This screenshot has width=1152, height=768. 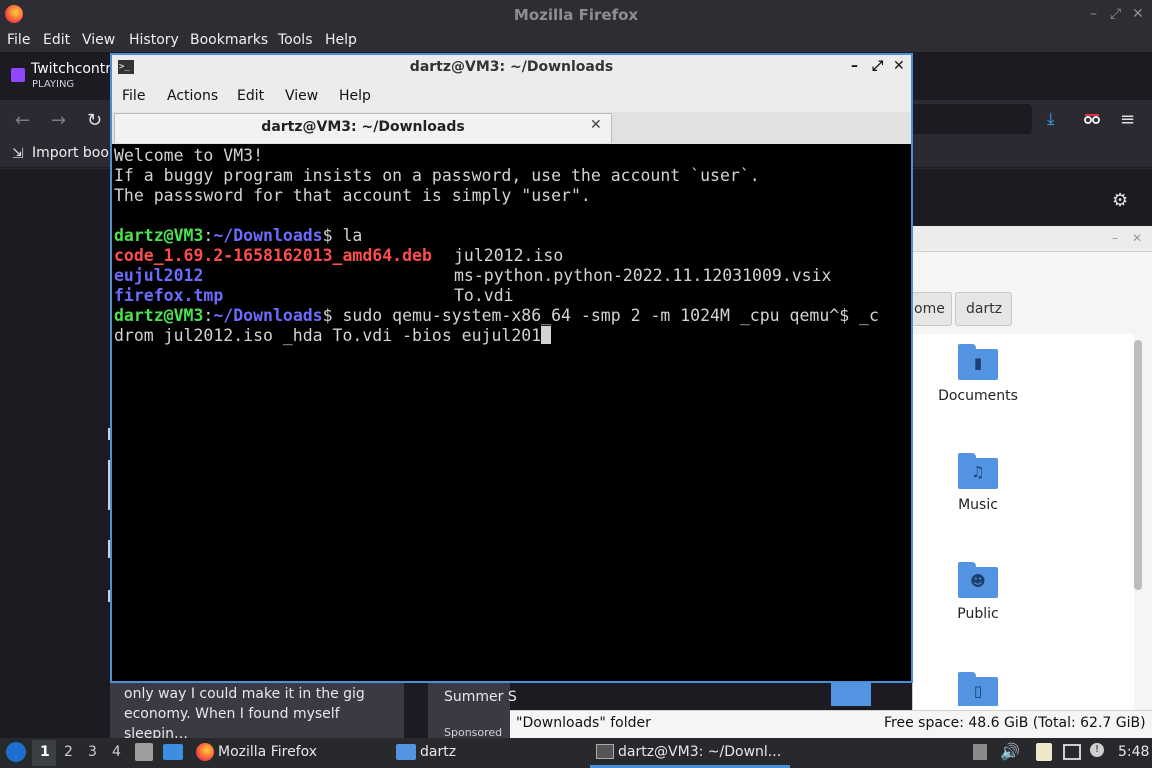 What do you see at coordinates (978, 396) in the screenshot?
I see `folder-label: Documents` at bounding box center [978, 396].